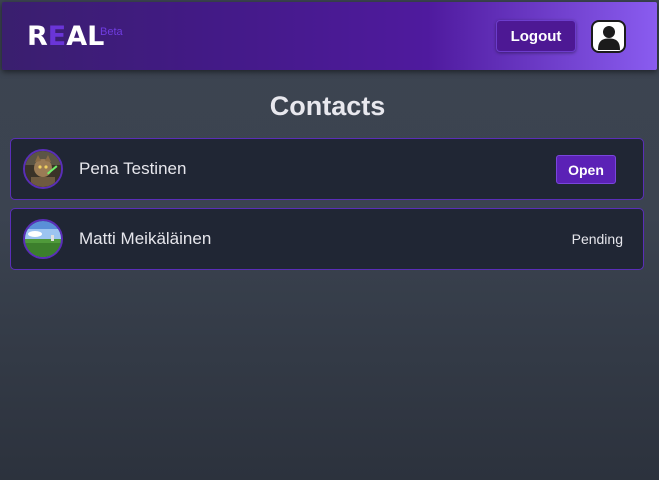 The height and width of the screenshot is (480, 659). Describe the element at coordinates (85, 36) in the screenshot. I see `logo-letters-al: AL` at that location.